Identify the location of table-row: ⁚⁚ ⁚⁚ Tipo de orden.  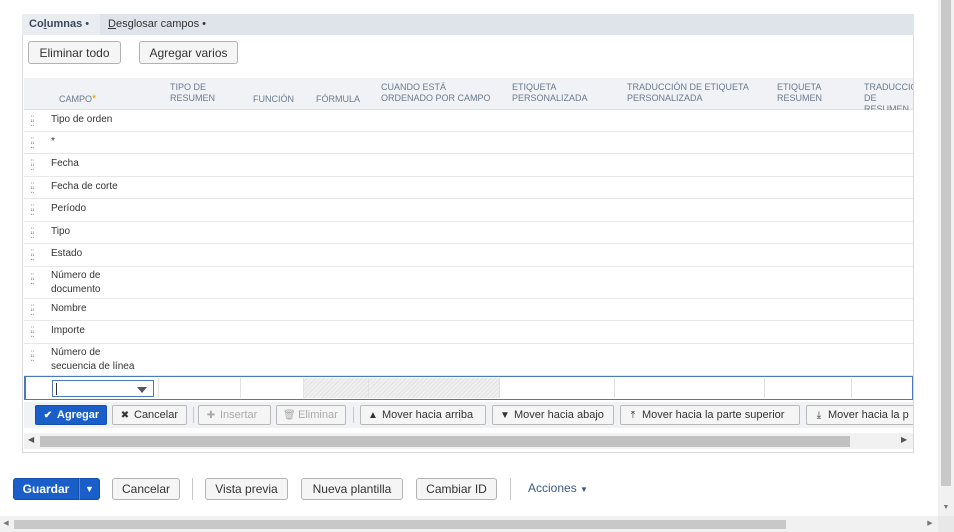
(468, 121).